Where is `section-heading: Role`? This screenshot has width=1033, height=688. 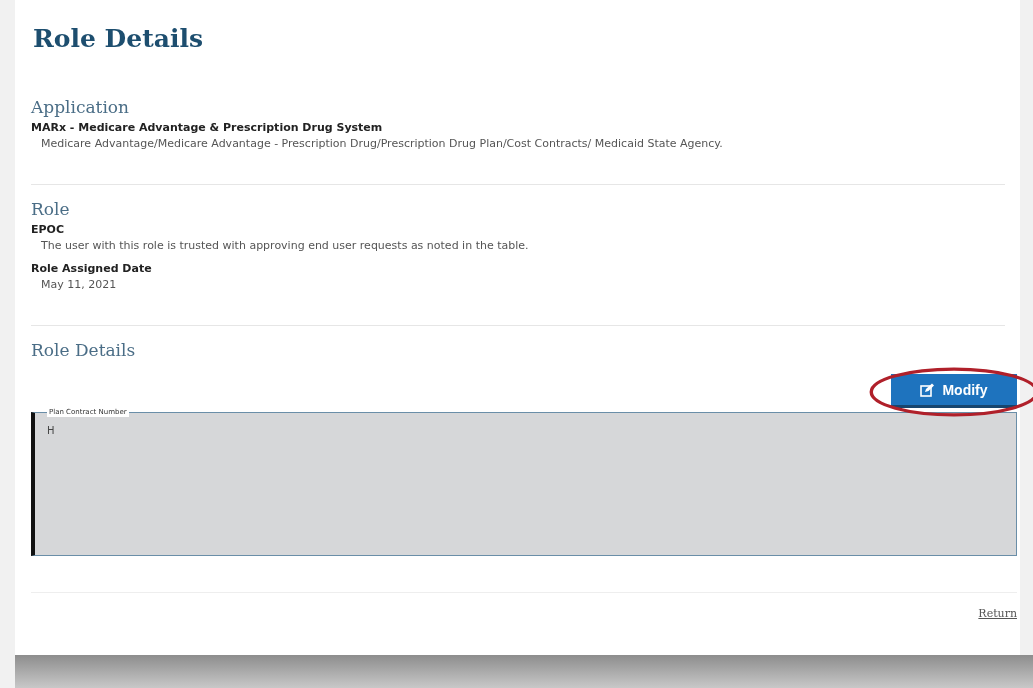
section-heading: Role is located at coordinates (51, 209).